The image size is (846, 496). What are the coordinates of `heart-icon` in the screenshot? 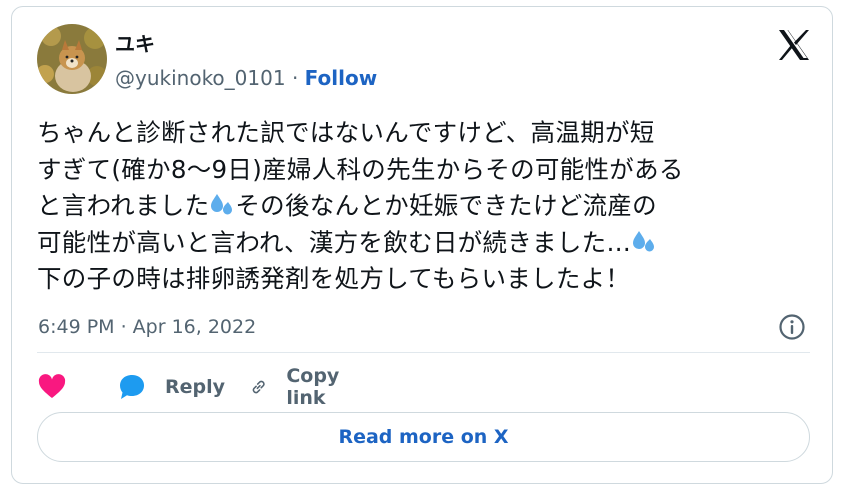 It's located at (52, 386).